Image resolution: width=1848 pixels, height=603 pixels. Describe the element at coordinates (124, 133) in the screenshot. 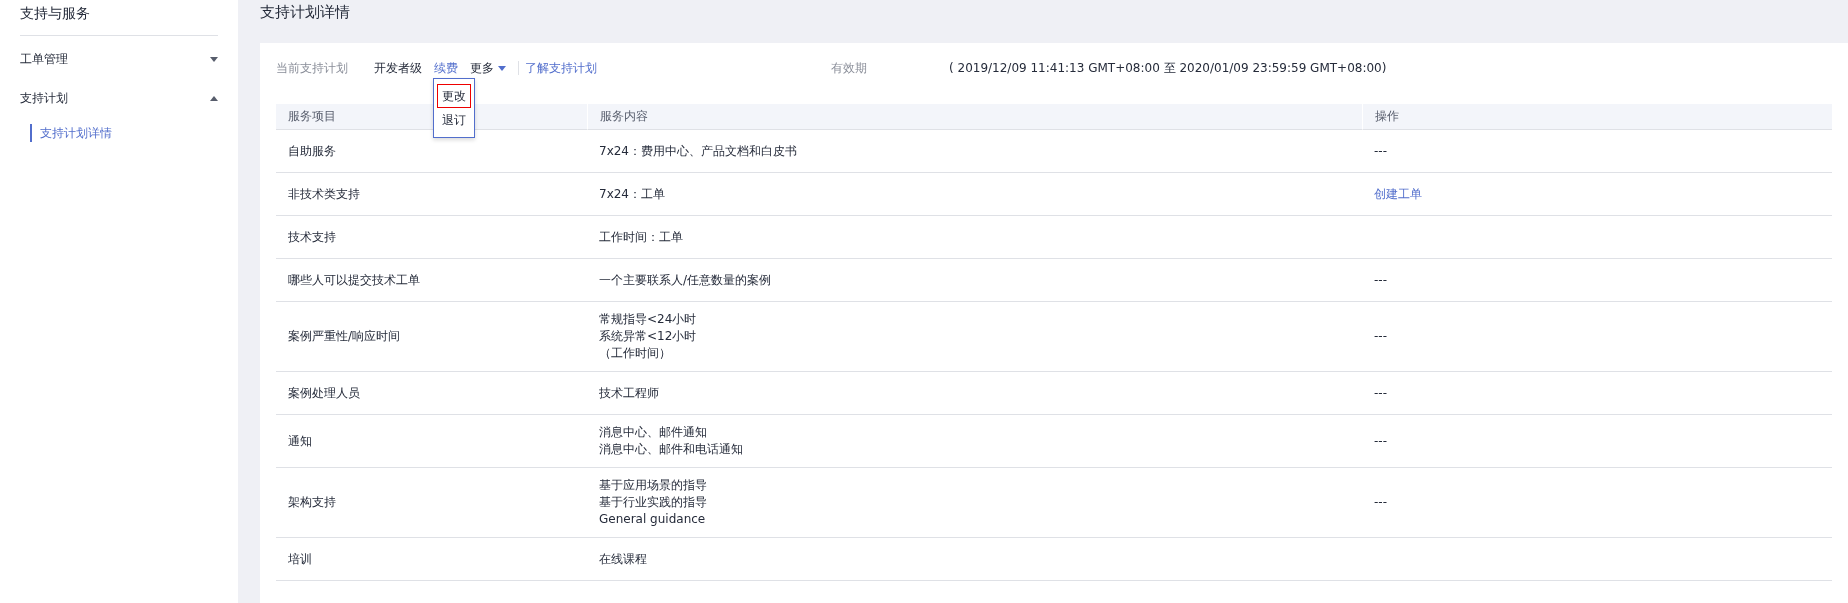

I see `sidebar-subitem: 支持计划详情` at that location.